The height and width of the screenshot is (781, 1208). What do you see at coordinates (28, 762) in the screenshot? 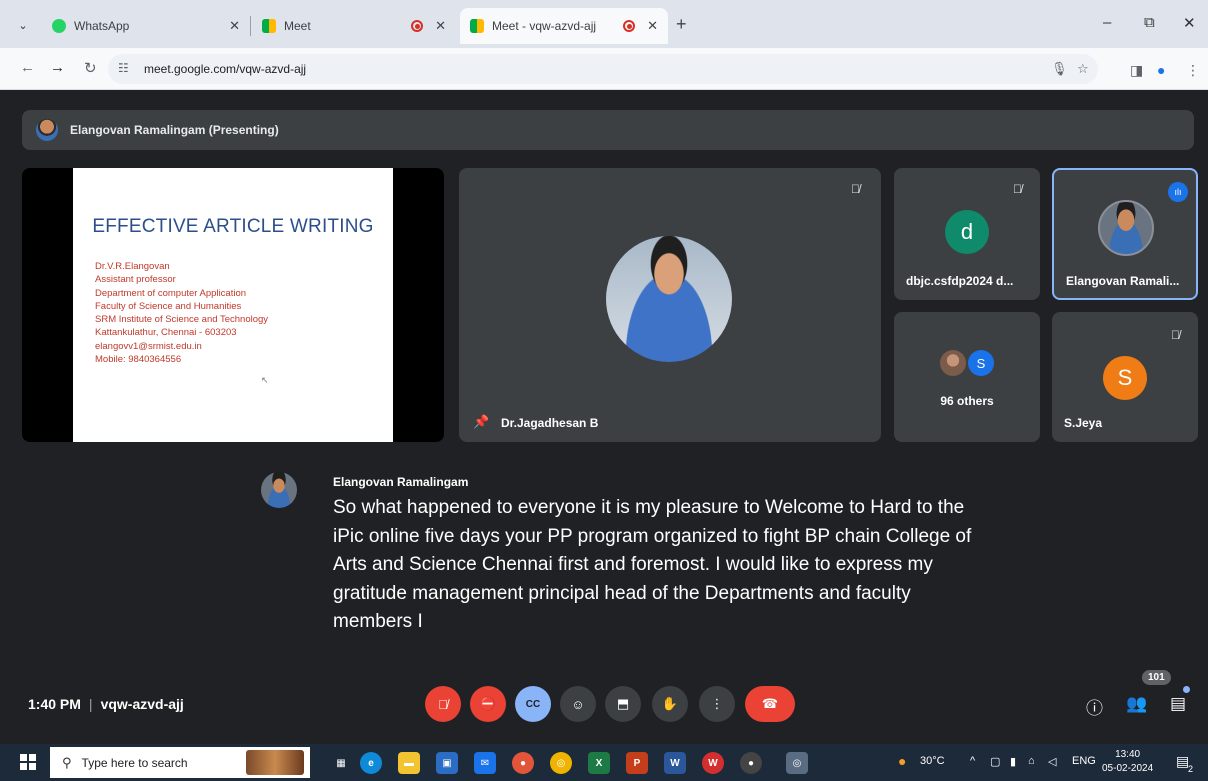
I see `windows-start-icon` at bounding box center [28, 762].